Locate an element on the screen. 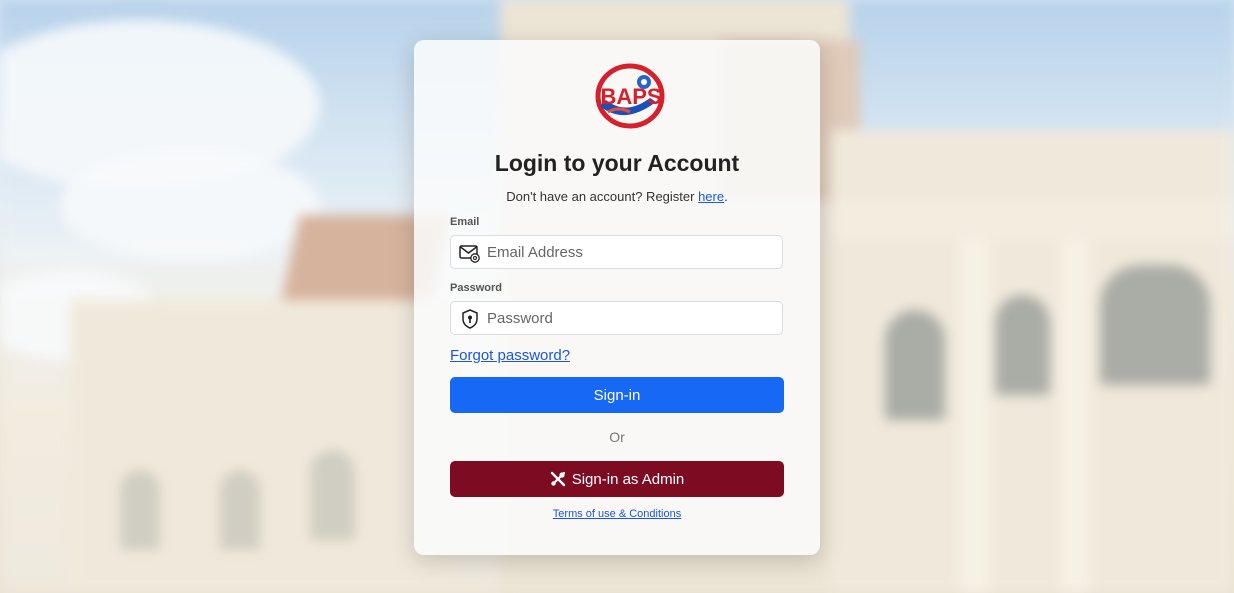  admin-sign-in-button: Sign-in as Admin is located at coordinates (617, 479).